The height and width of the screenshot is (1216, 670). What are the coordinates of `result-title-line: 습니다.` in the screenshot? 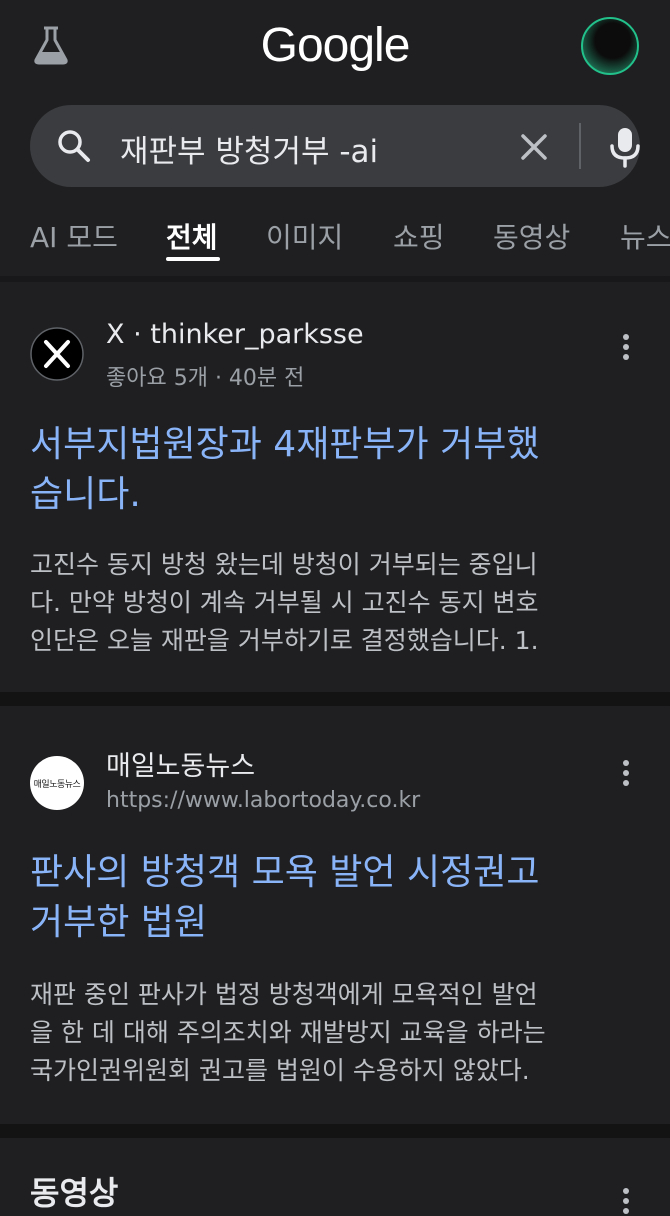 It's located at (335, 495).